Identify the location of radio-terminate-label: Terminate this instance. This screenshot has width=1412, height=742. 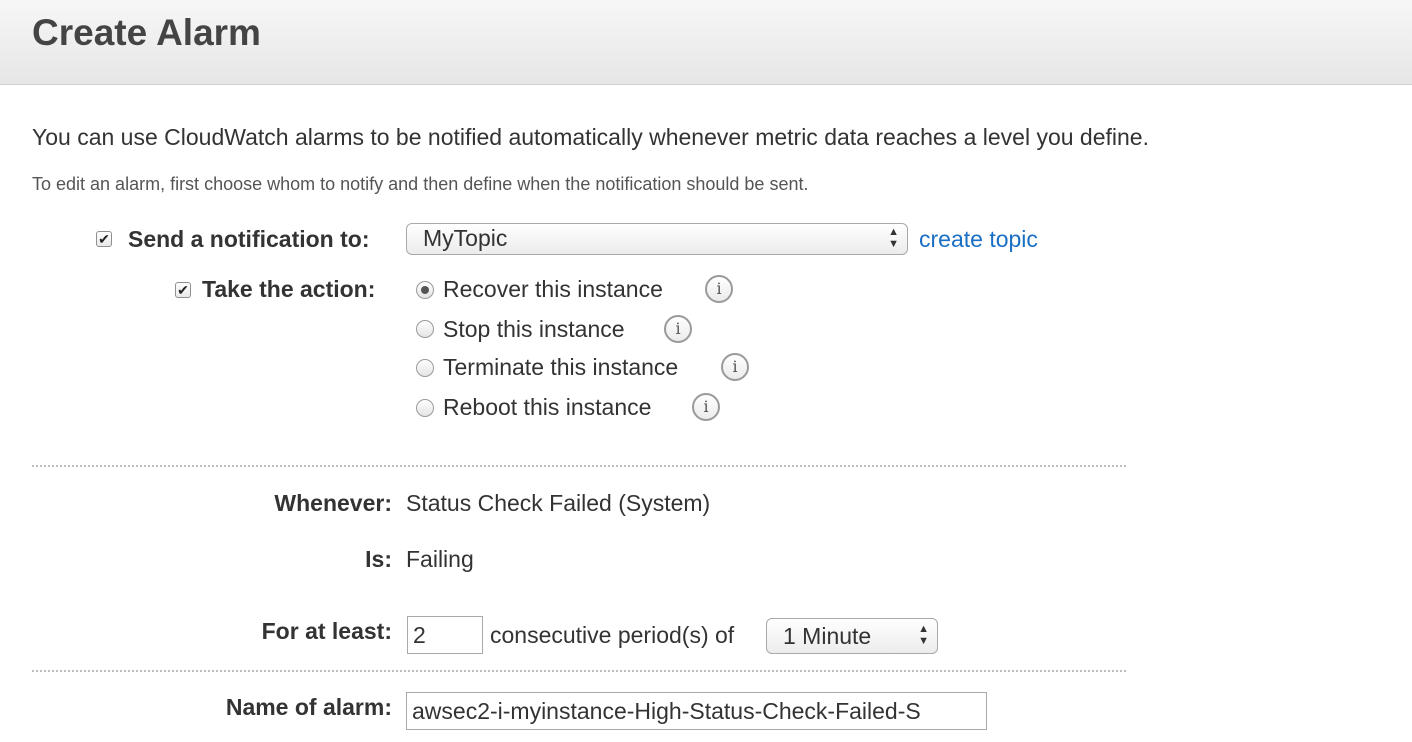
(560, 367).